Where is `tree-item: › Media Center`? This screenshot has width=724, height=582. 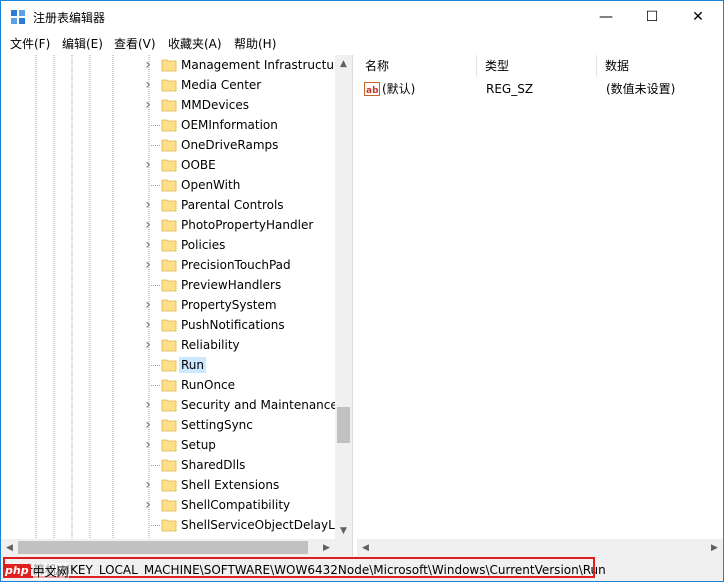 tree-item: › Media Center is located at coordinates (168, 85).